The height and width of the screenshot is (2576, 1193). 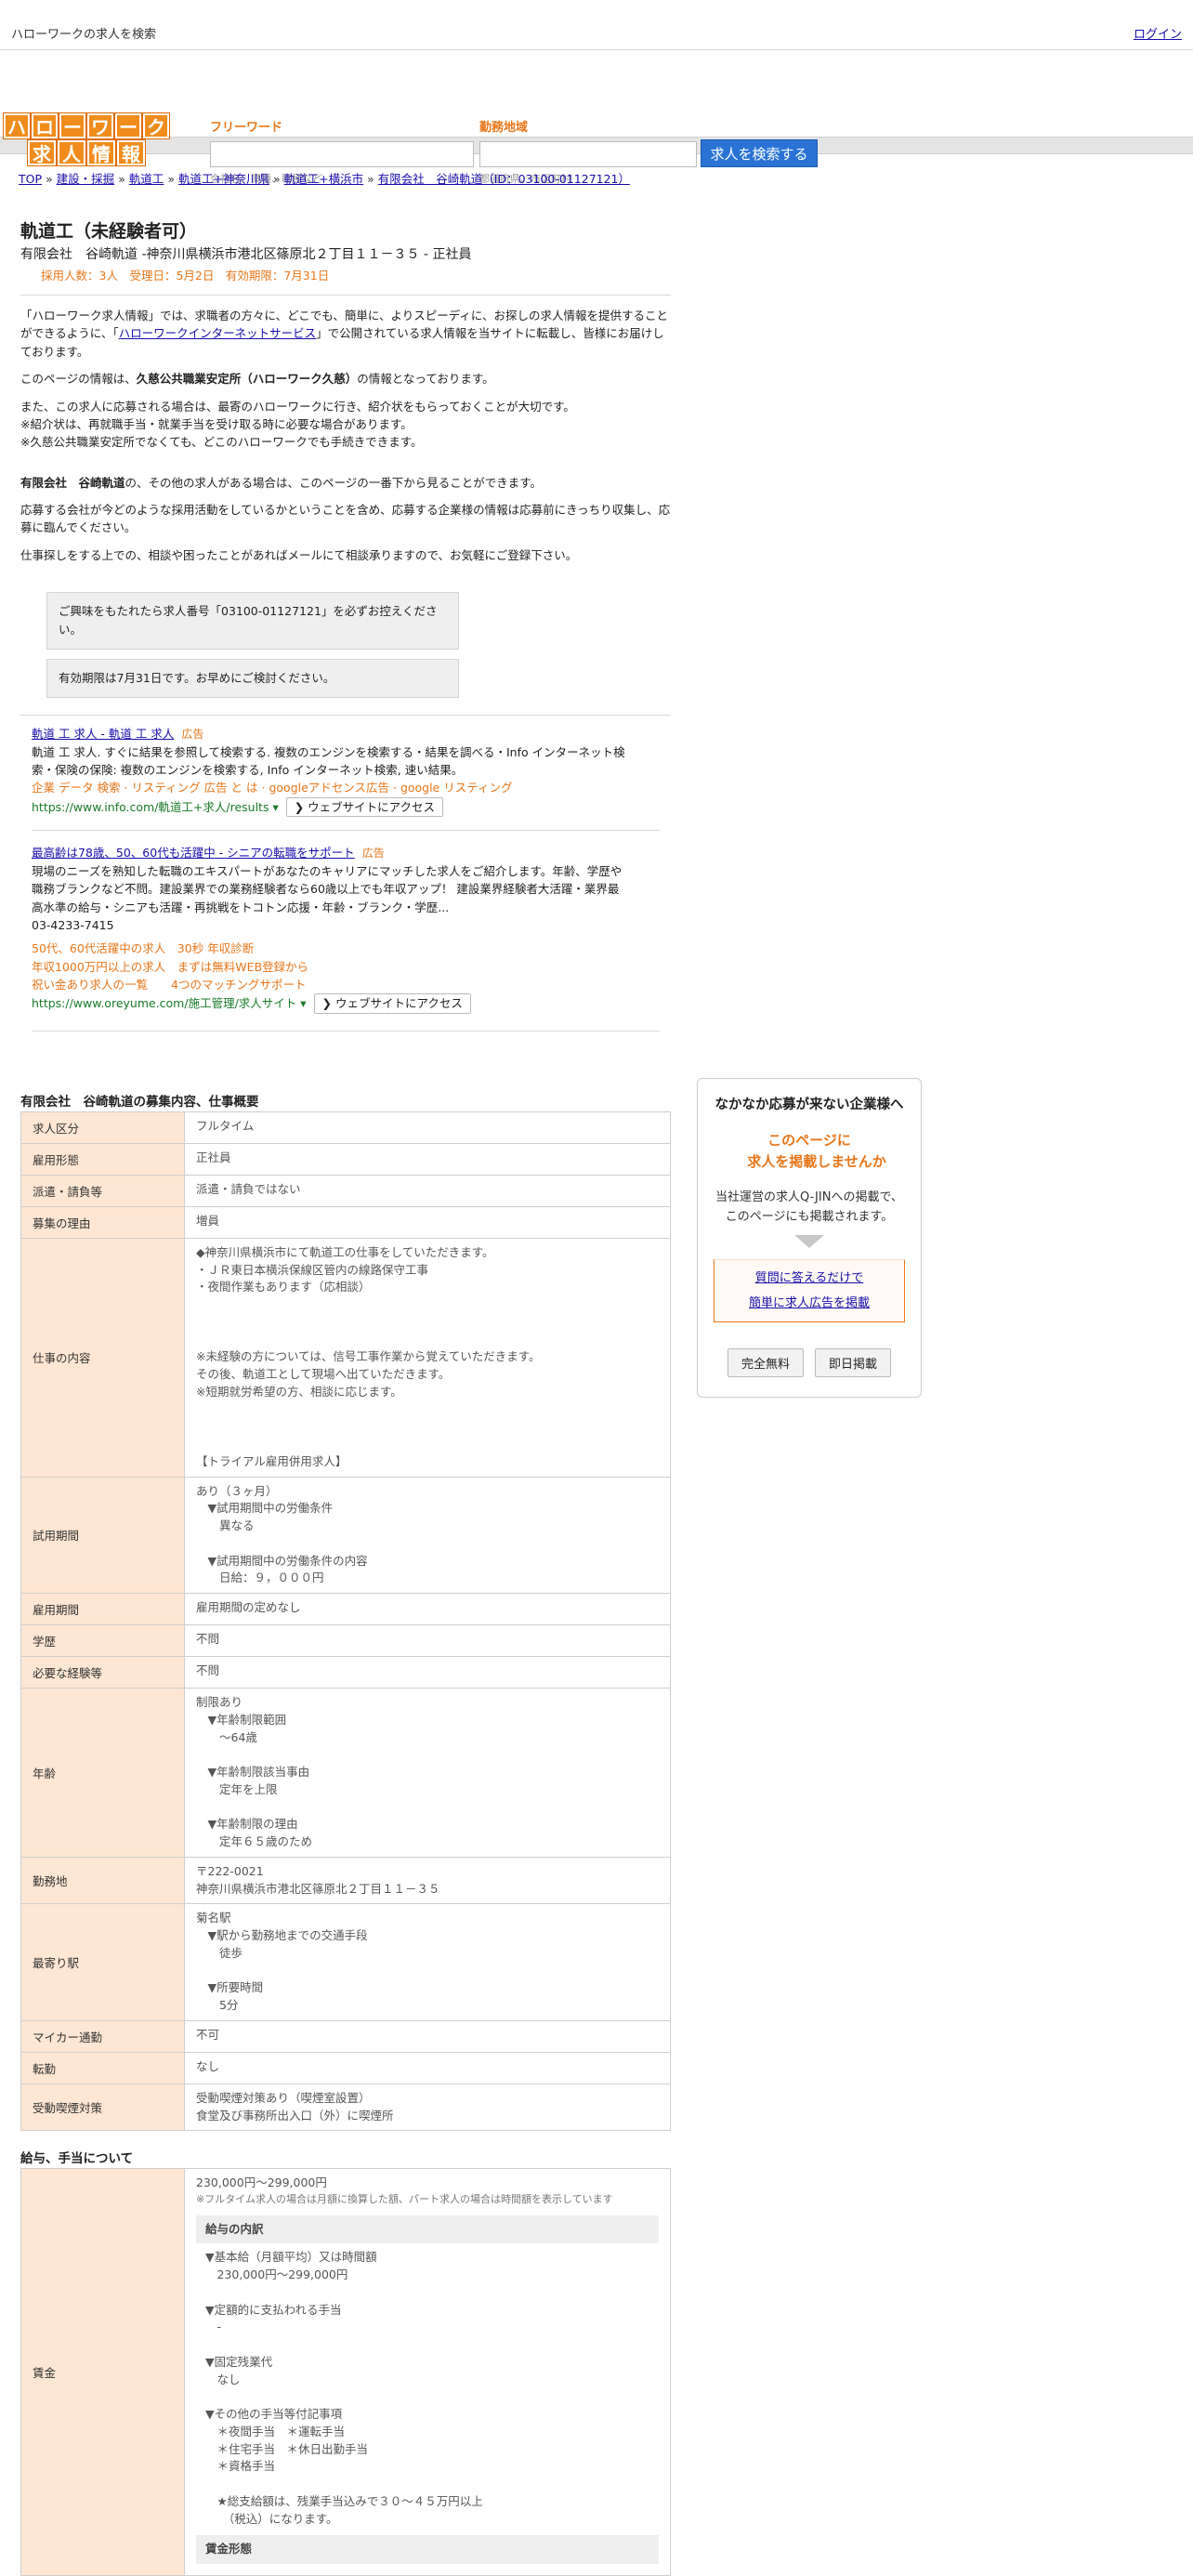 What do you see at coordinates (103, 734) in the screenshot?
I see `ad-title-link: 軌道 工 求人 - 軌道 工 求人` at bounding box center [103, 734].